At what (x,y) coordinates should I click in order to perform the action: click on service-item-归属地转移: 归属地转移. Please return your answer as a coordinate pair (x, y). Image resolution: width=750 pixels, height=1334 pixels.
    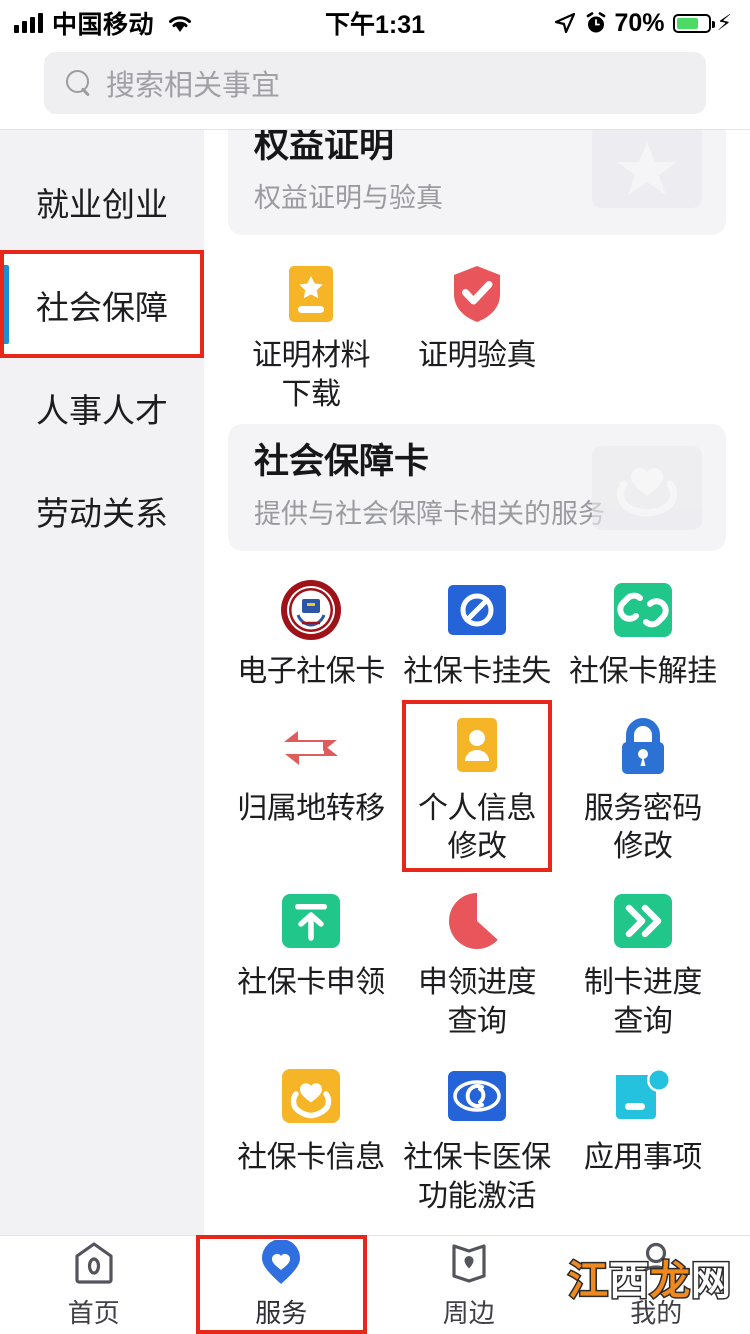
    Looking at the image, I should click on (311, 789).